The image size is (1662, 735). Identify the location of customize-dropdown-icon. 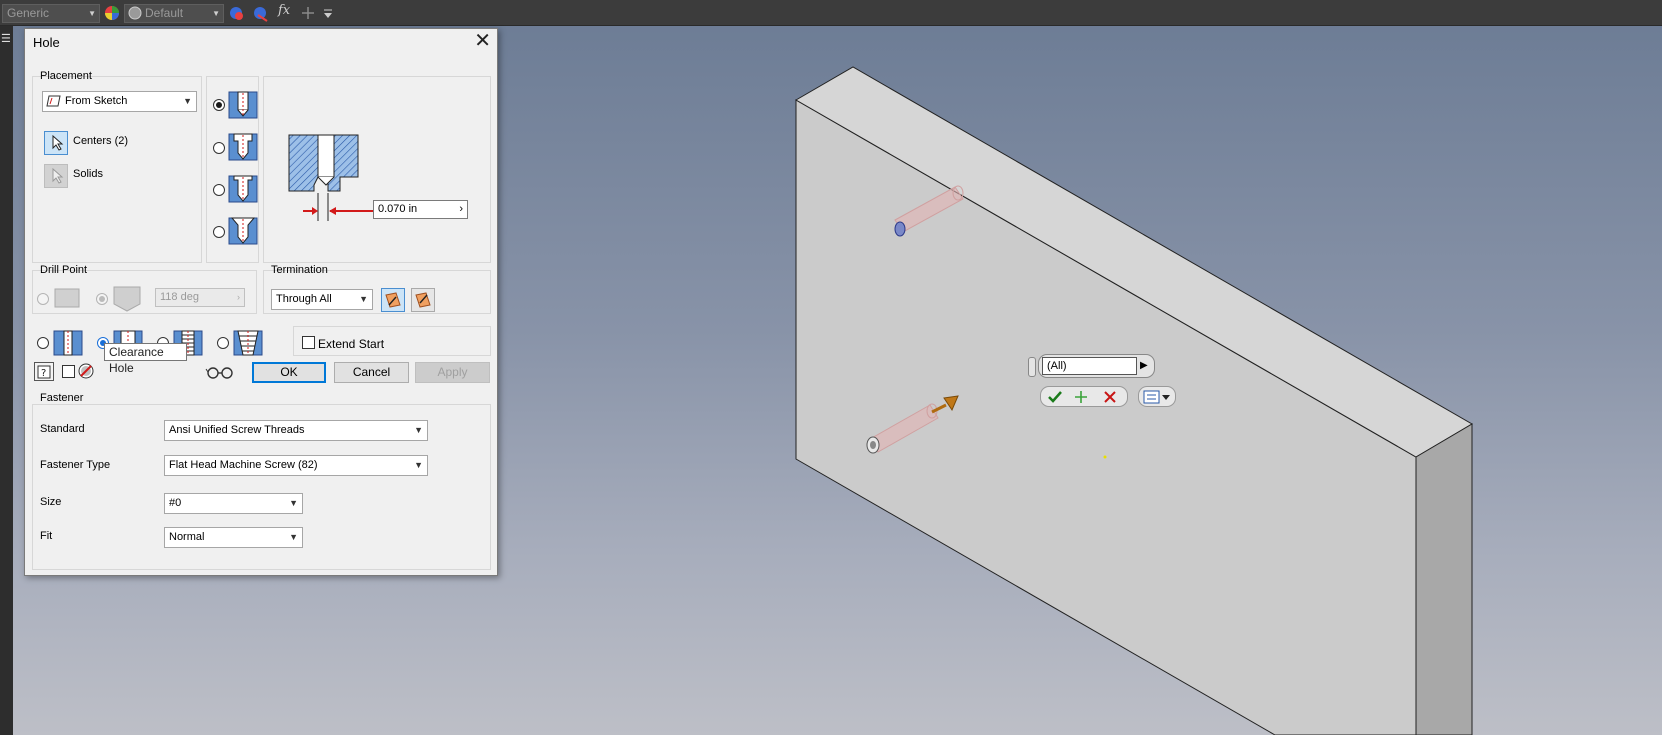
(330, 13).